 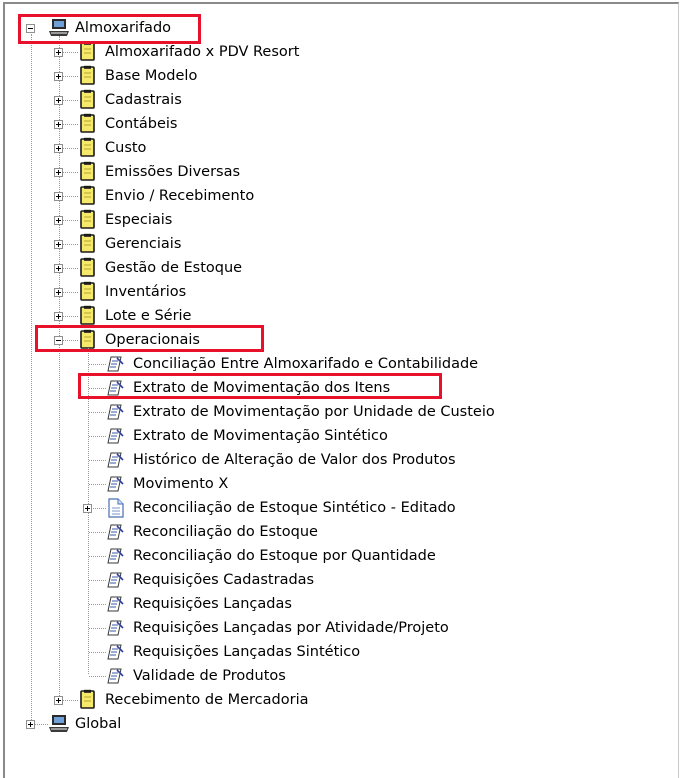 I want to click on tree-line-root, so click(x=31, y=379).